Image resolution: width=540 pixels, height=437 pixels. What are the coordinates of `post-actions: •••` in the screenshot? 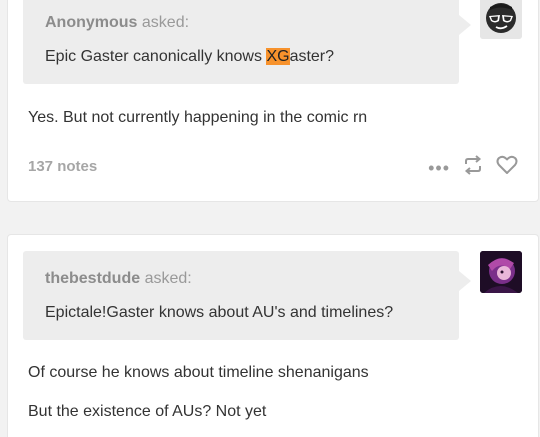 It's located at (473, 167).